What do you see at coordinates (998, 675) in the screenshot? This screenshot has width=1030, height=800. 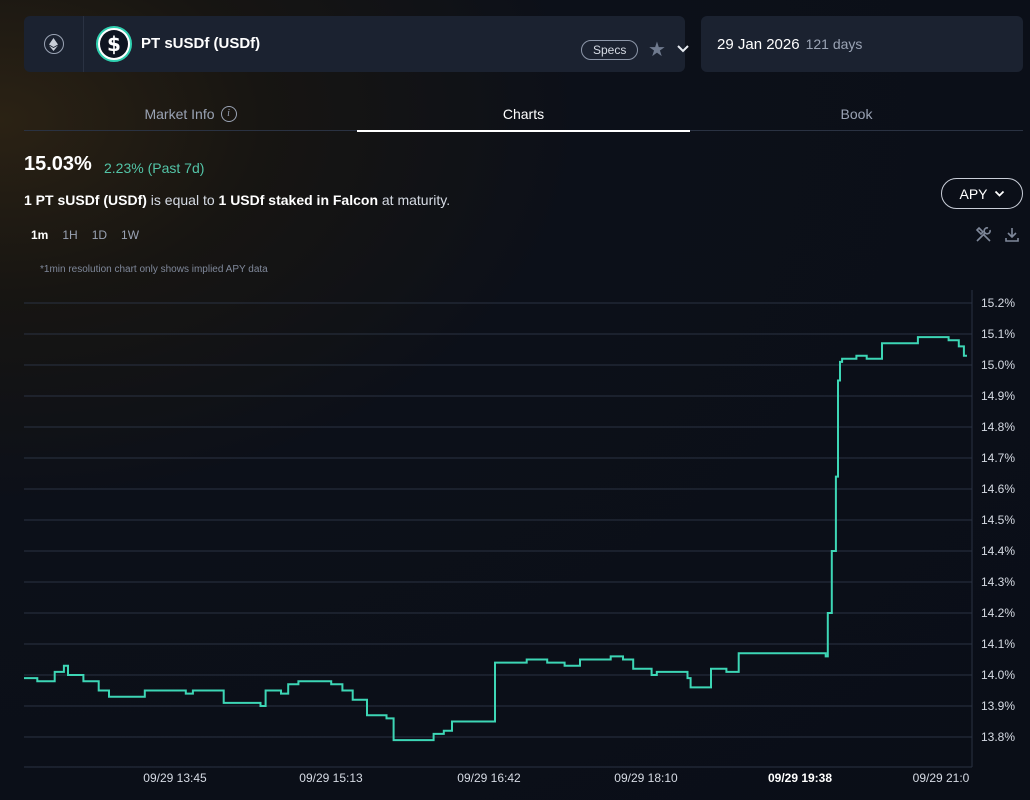 I see `y-tick-label: 14.0%` at bounding box center [998, 675].